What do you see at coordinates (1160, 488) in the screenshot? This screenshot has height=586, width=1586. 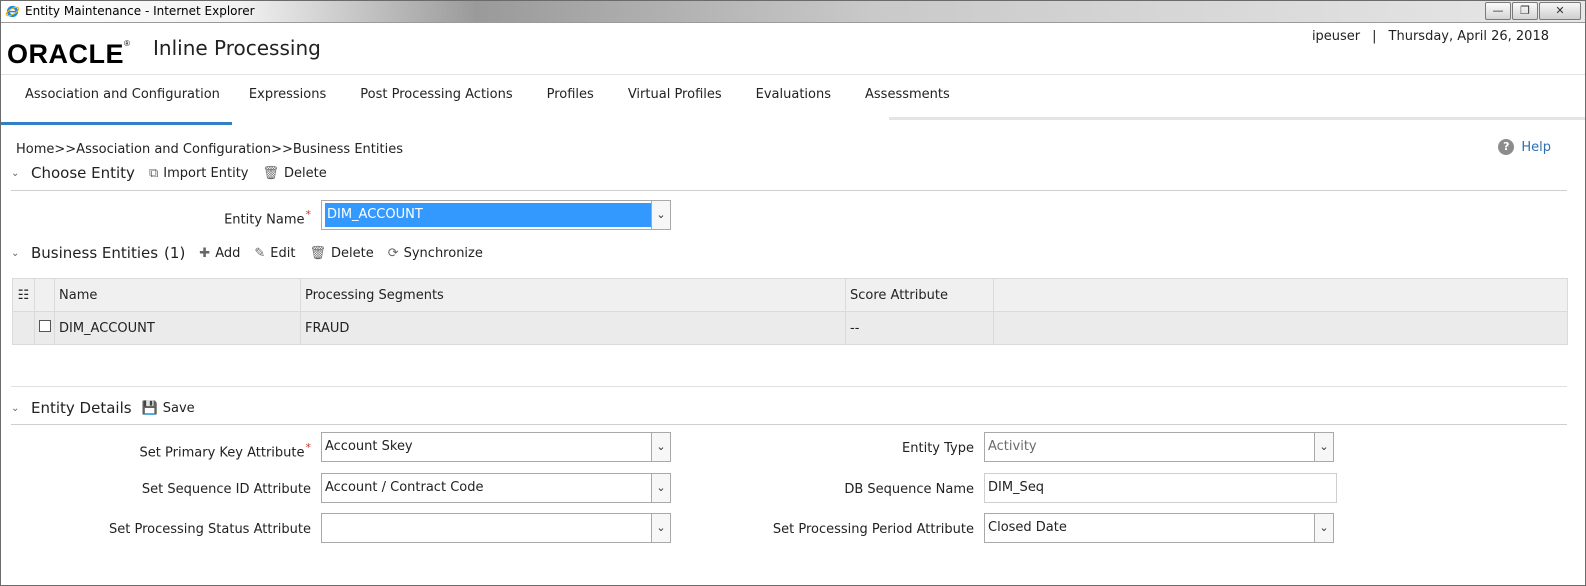 I see `db-sequence-name-input: DIM_Seq` at bounding box center [1160, 488].